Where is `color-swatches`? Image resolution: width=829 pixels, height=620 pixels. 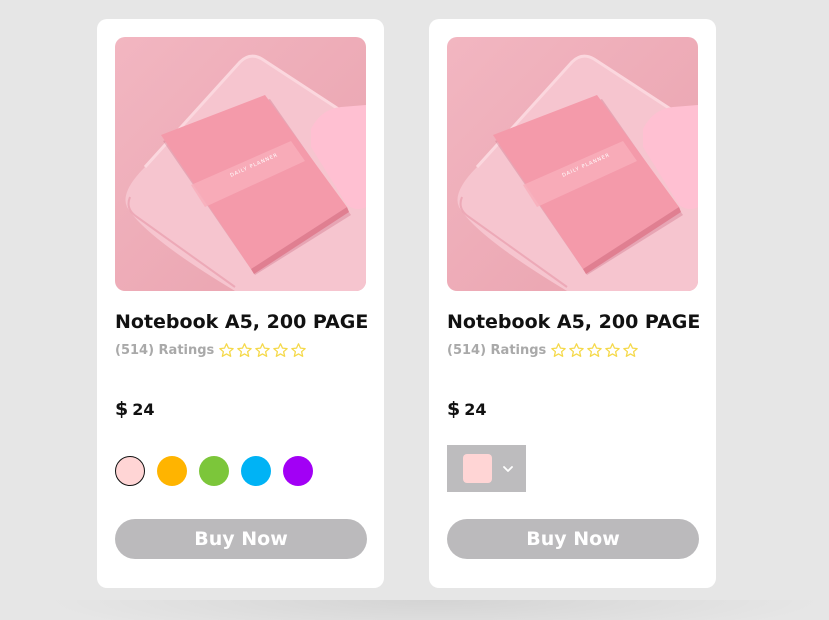 color-swatches is located at coordinates (214, 471).